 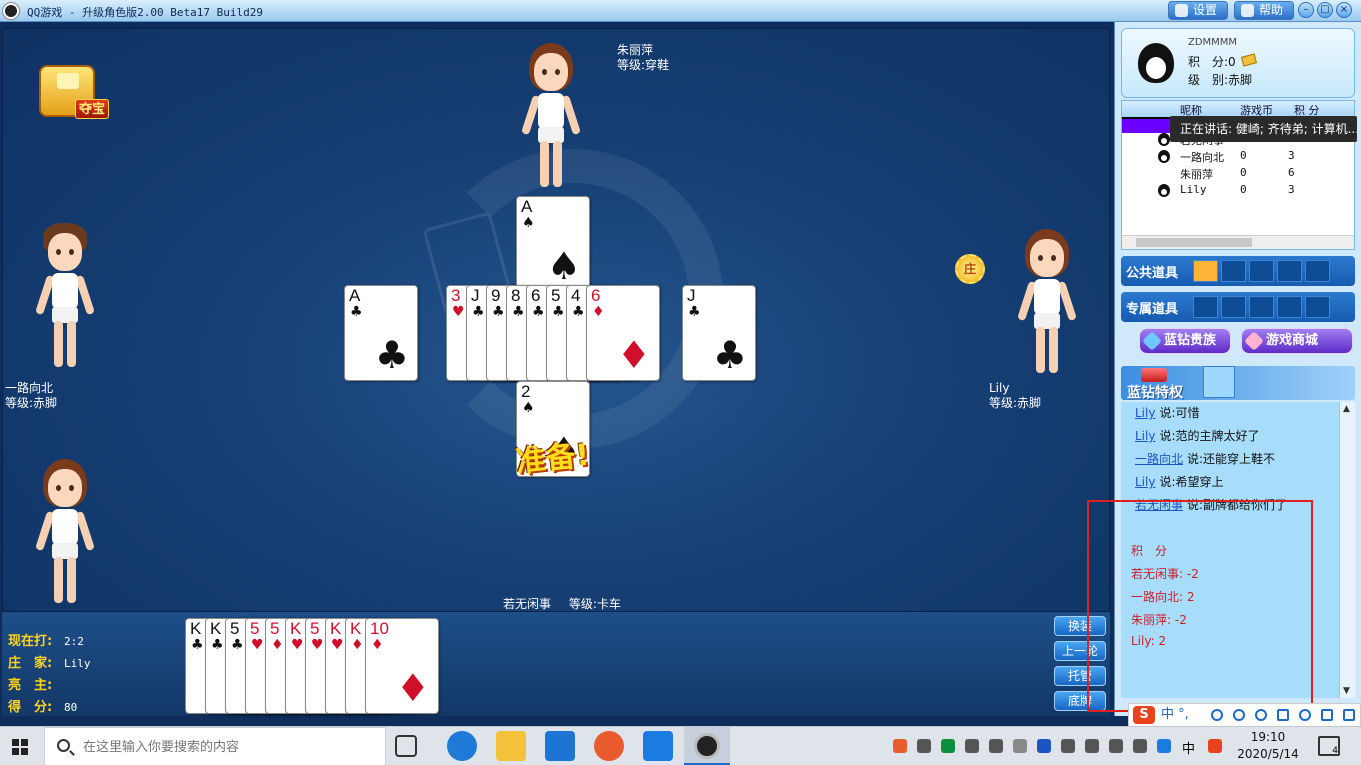 What do you see at coordinates (1305, 715) in the screenshot?
I see `user-icon` at bounding box center [1305, 715].